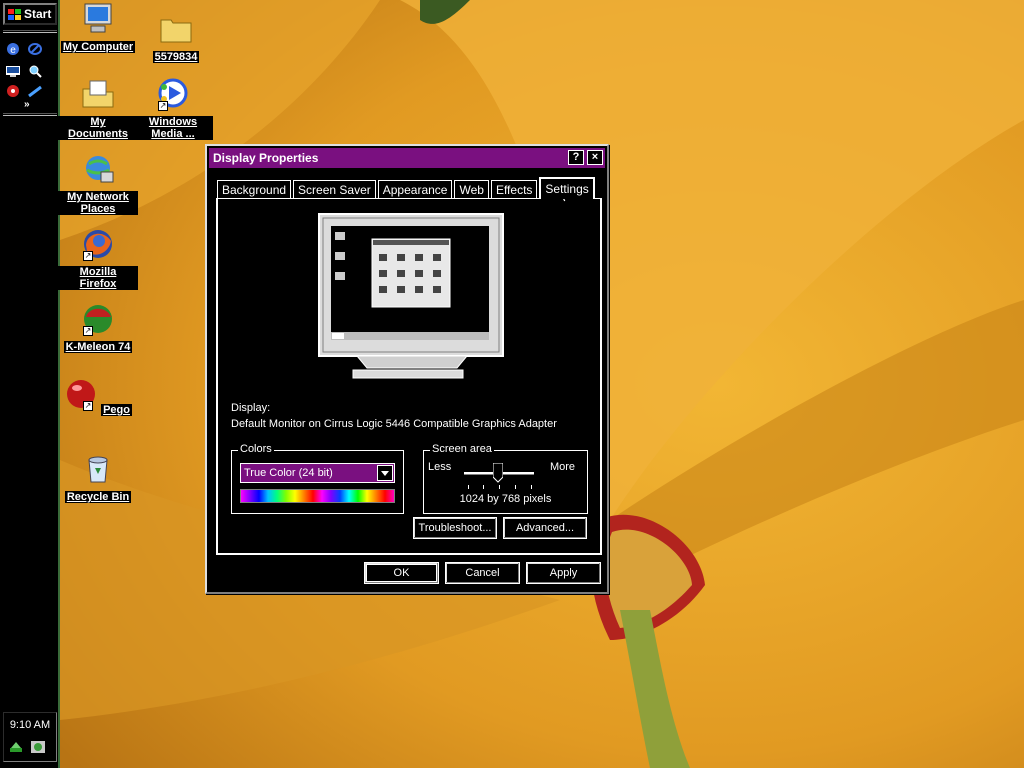  Describe the element at coordinates (98, 94) in the screenshot. I see `my-documents-icon` at that location.